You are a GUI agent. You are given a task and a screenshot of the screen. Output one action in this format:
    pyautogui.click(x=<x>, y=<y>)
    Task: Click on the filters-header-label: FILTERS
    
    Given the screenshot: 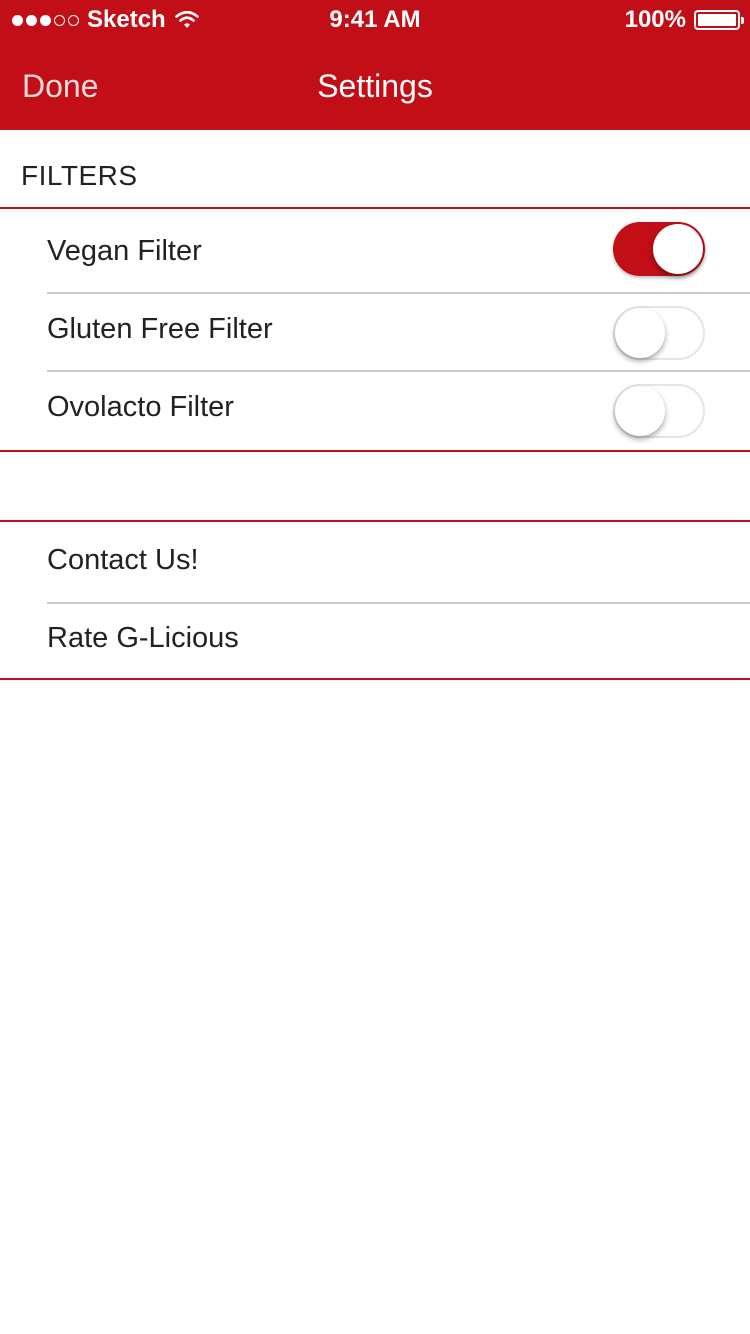 What is the action you would take?
    pyautogui.click(x=79, y=175)
    